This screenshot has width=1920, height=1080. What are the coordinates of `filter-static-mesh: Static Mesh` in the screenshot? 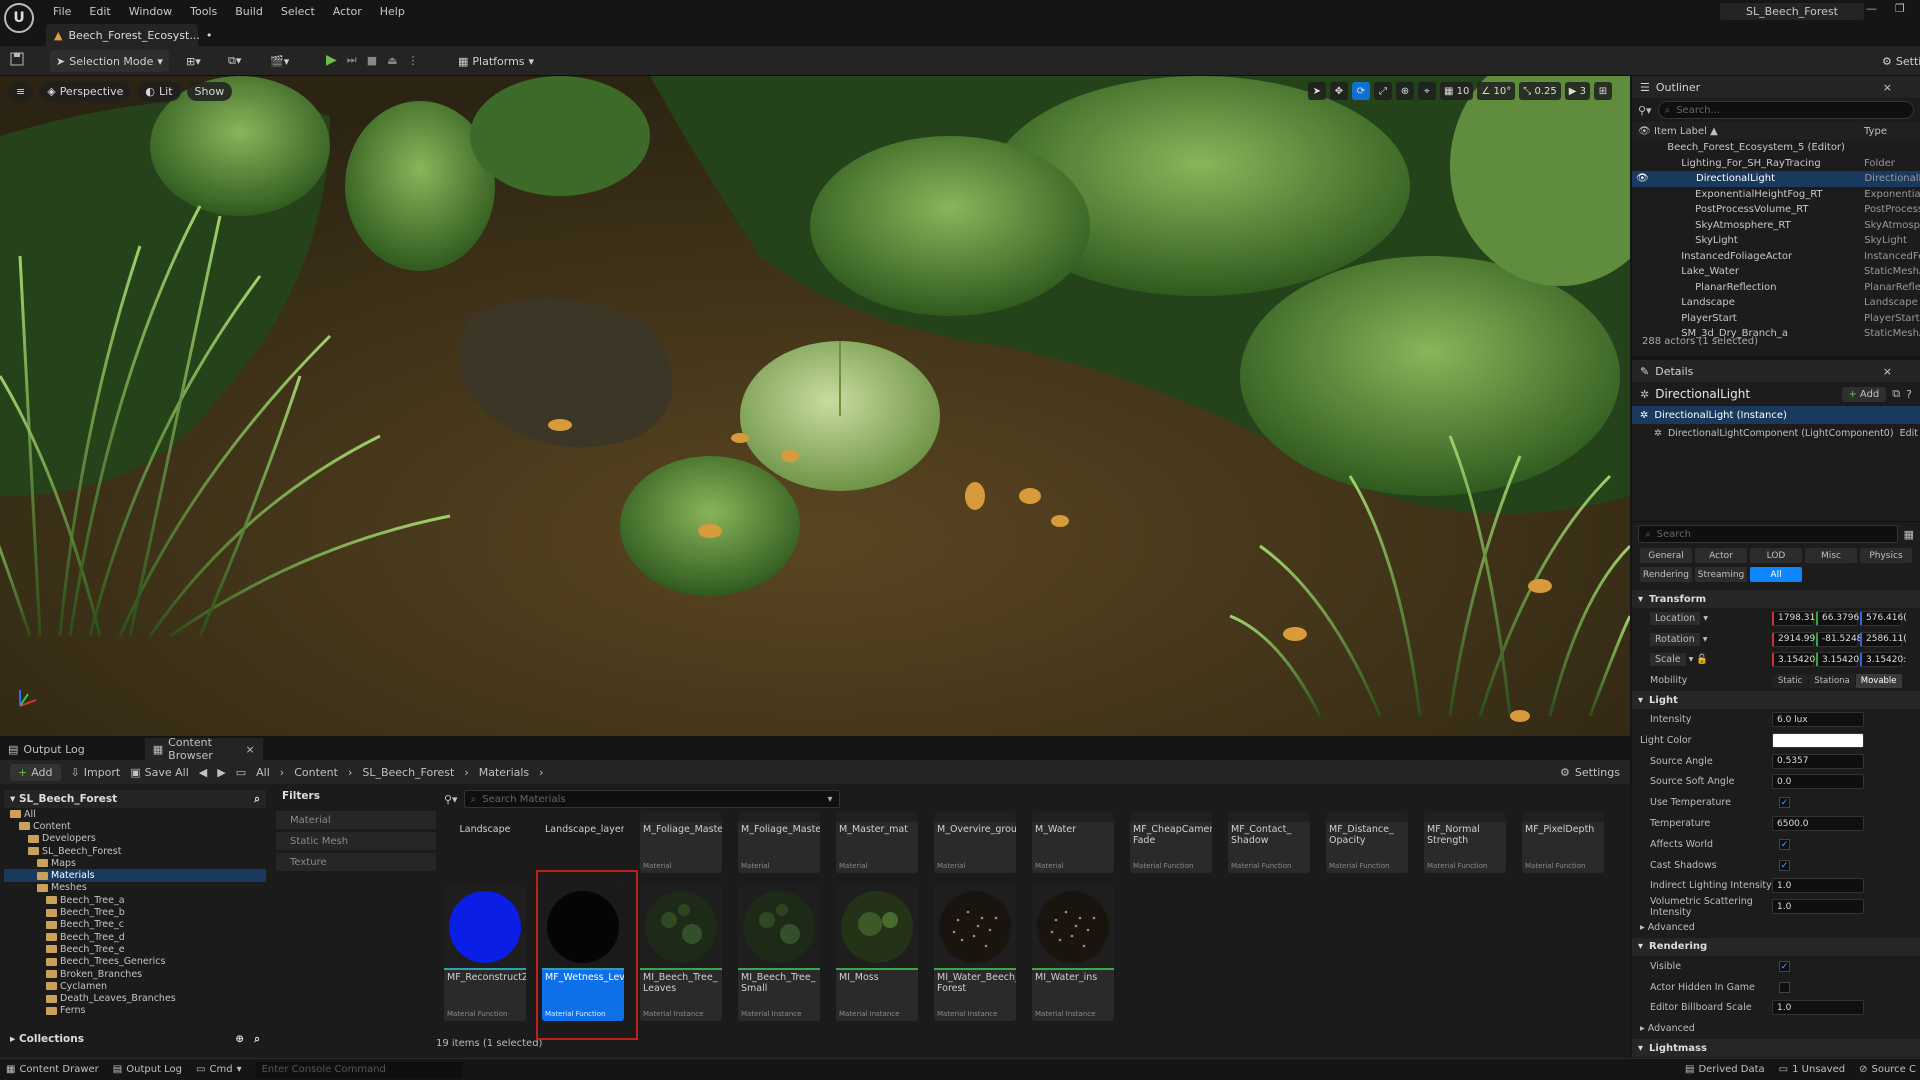 It's located at (356, 841).